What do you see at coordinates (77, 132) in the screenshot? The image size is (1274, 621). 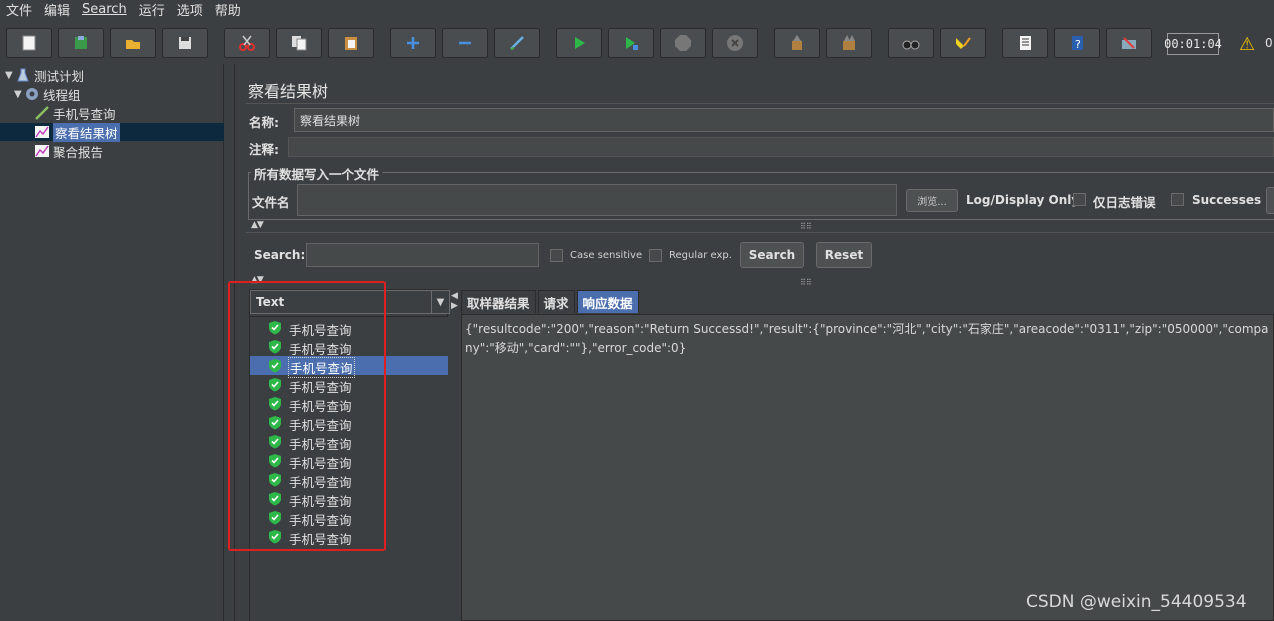 I see `tree-item-view-results-tree: 察看结果树` at bounding box center [77, 132].